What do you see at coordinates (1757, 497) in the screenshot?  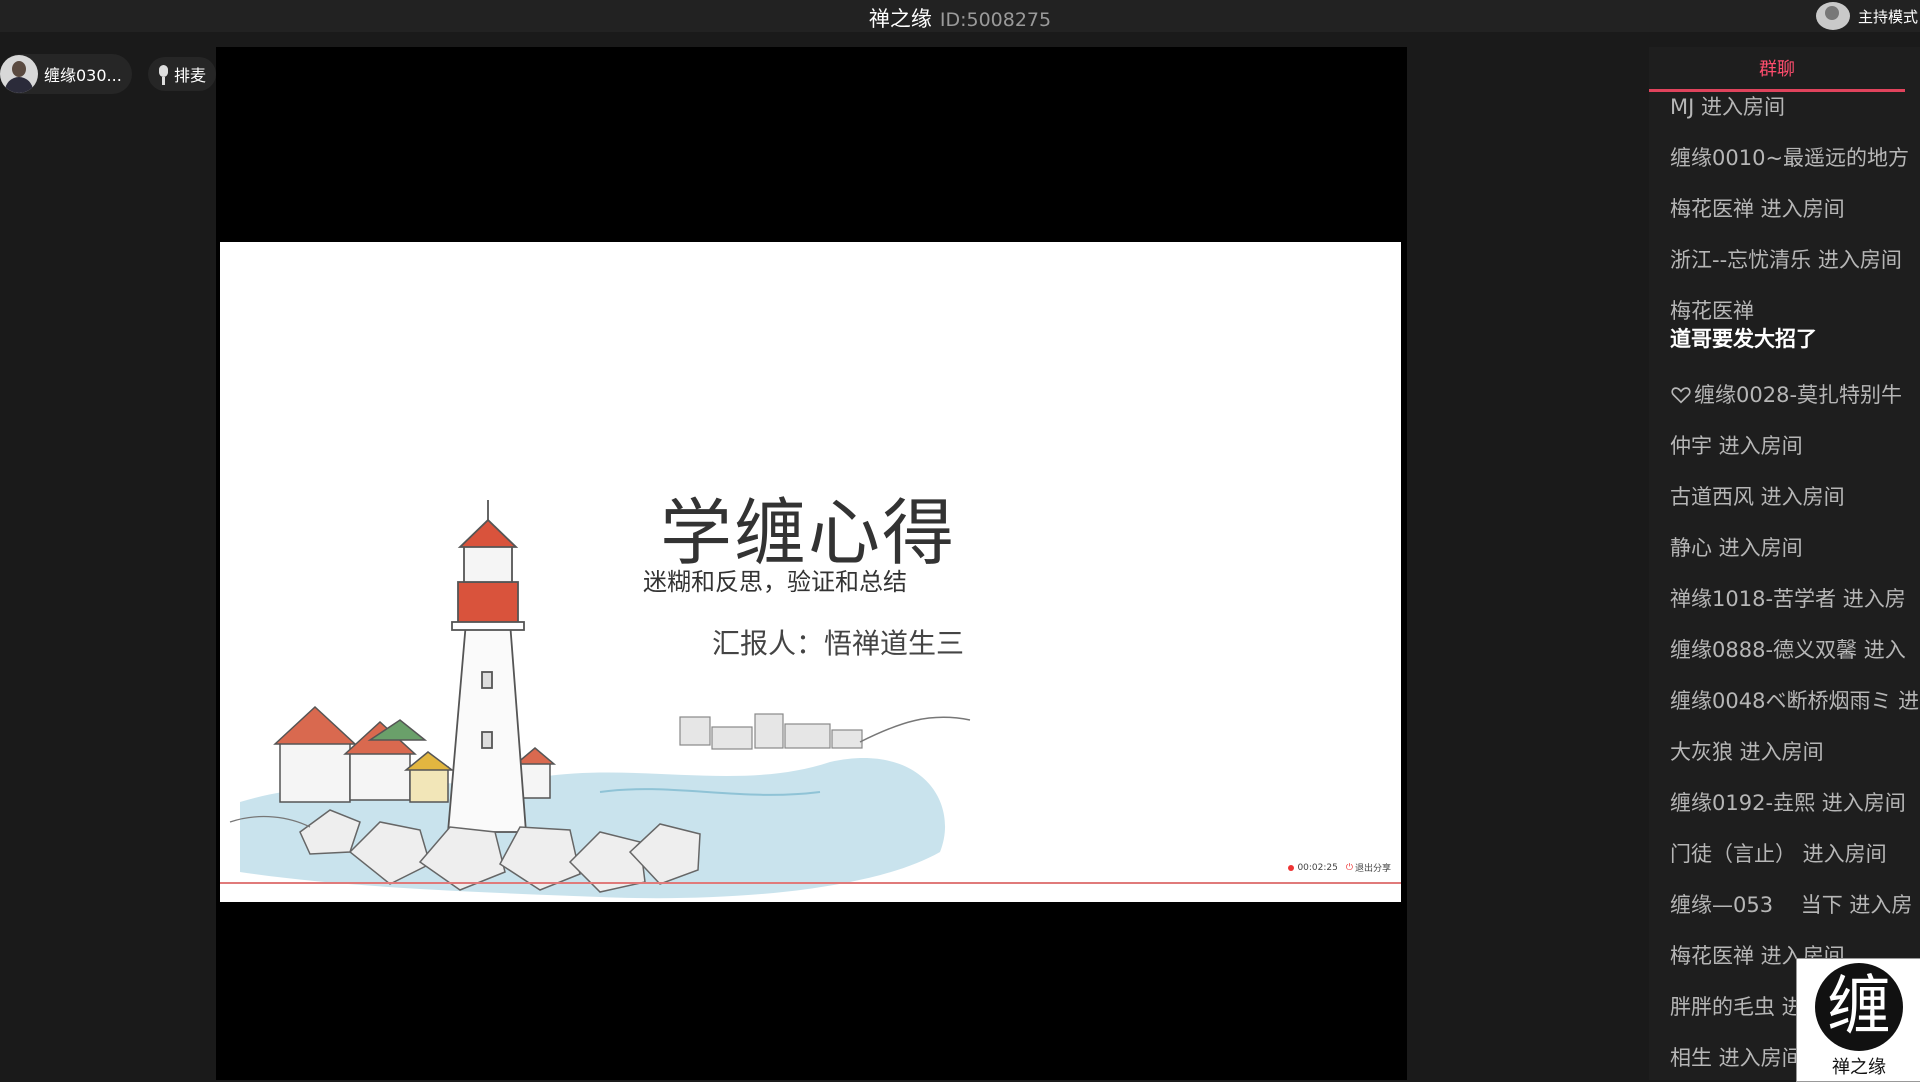 I see `chat-message: 古道西风 进入房间` at bounding box center [1757, 497].